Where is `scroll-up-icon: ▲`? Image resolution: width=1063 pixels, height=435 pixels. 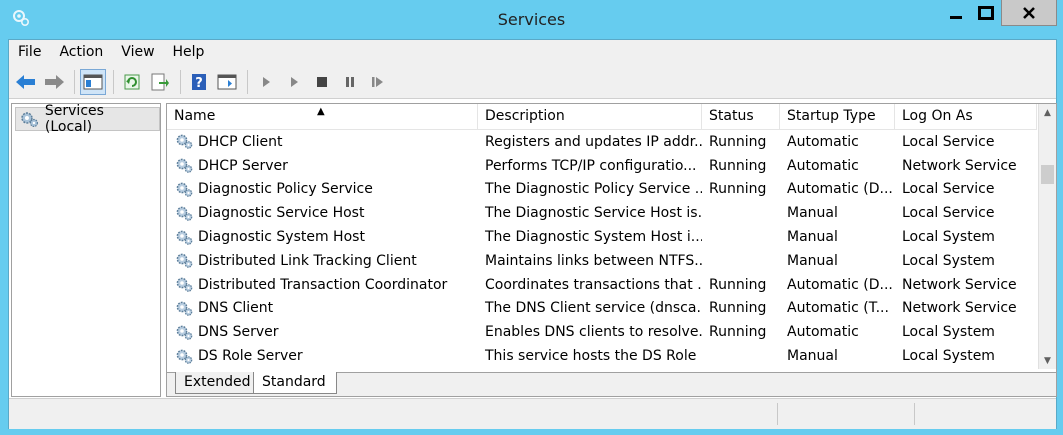 scroll-up-icon: ▲ is located at coordinates (1047, 112).